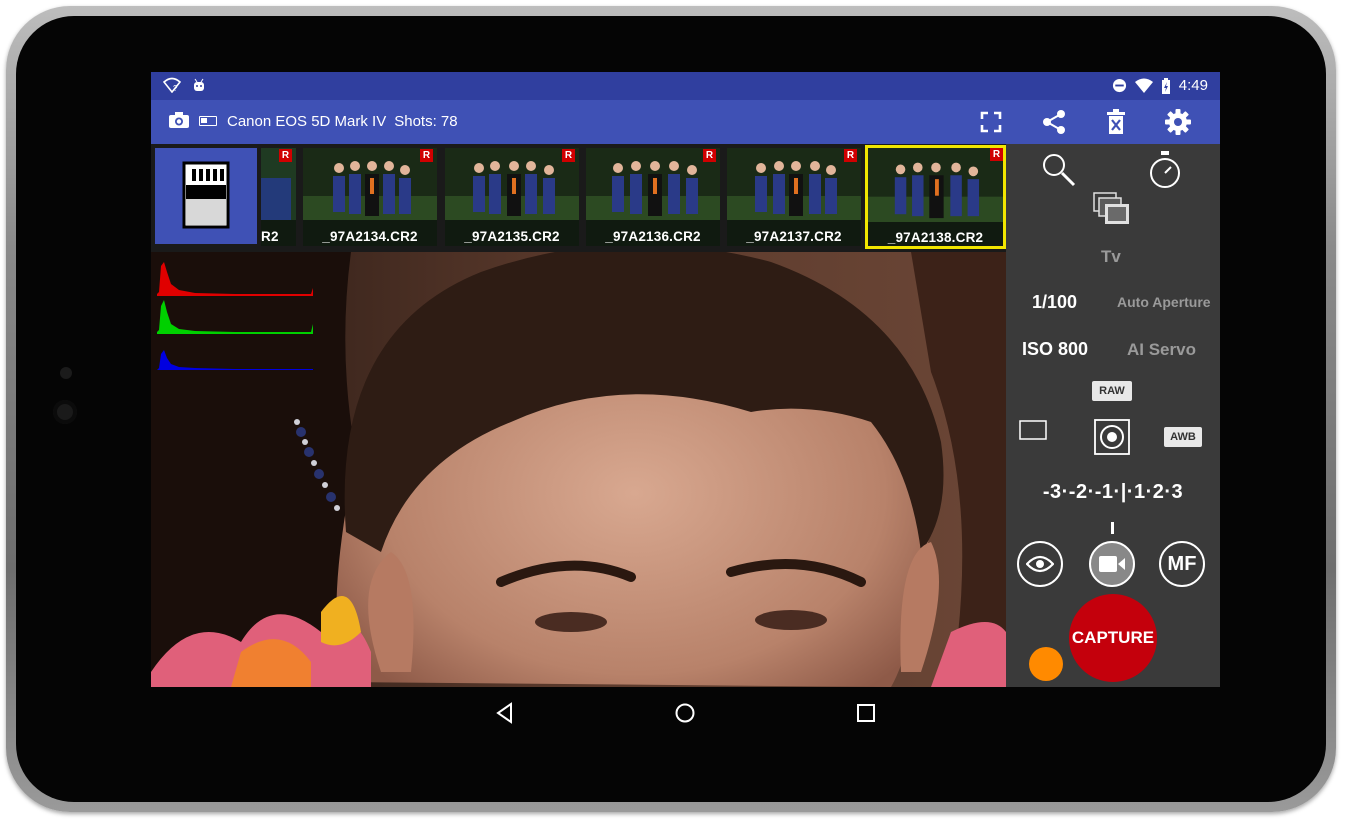 The image size is (1350, 822). Describe the element at coordinates (270, 236) in the screenshot. I see `thumbnail-filename: R2` at that location.